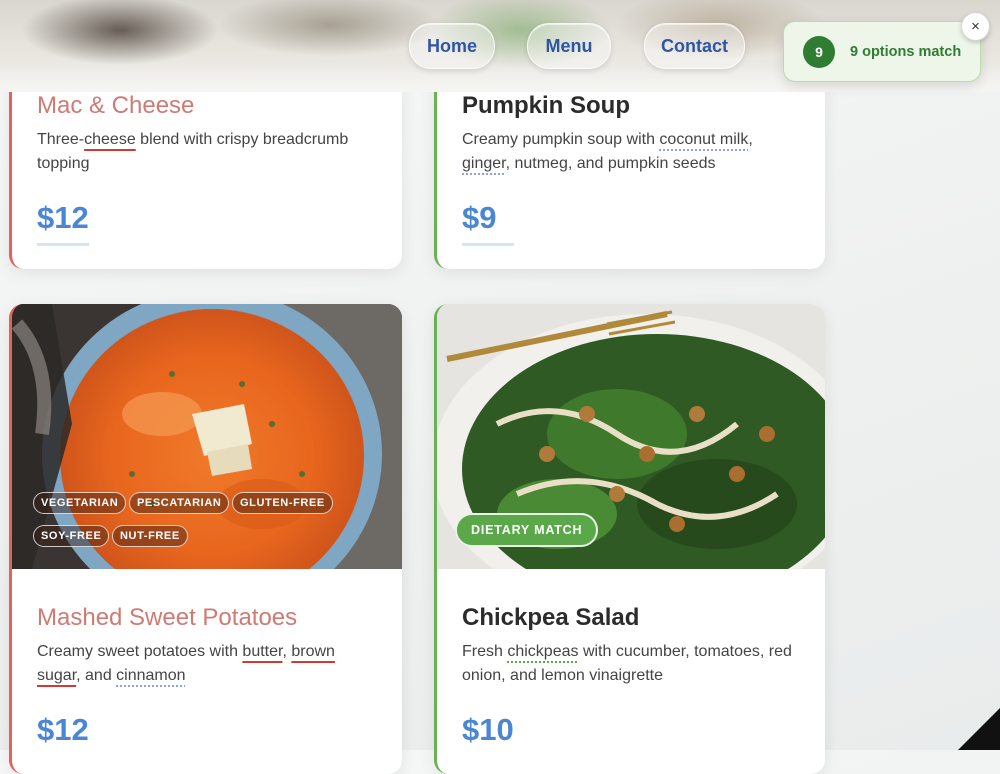  What do you see at coordinates (80, 503) in the screenshot?
I see `diet-tag: VEGETARIAN` at bounding box center [80, 503].